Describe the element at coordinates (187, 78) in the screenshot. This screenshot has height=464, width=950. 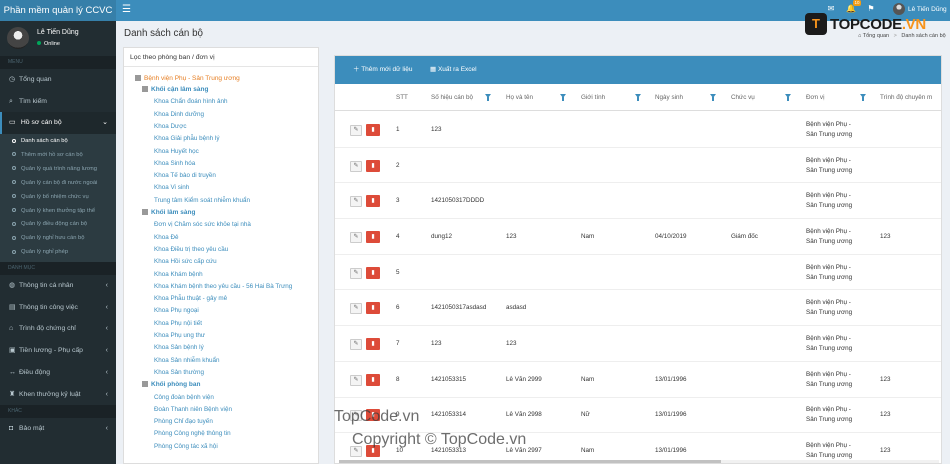
I see `tree-root: Bệnh viện Phụ - Sản Trung ương` at that location.